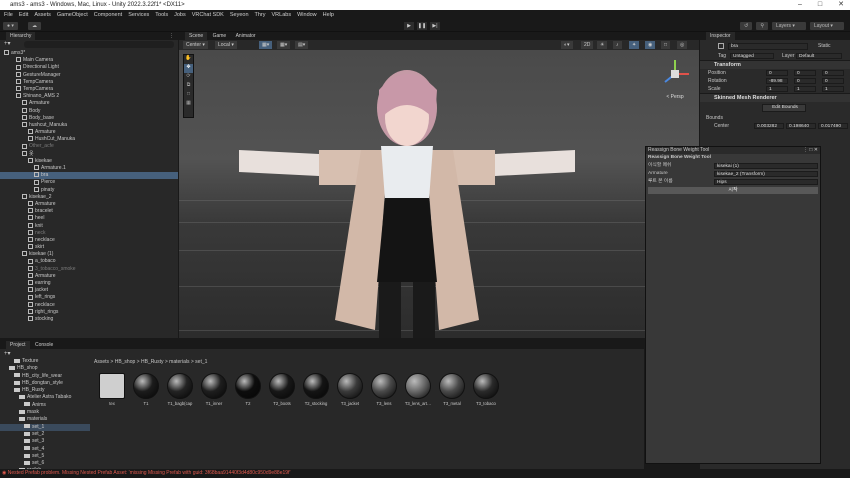 This screenshot has height=478, width=850. I want to click on account-button: ● ▾, so click(10, 26).